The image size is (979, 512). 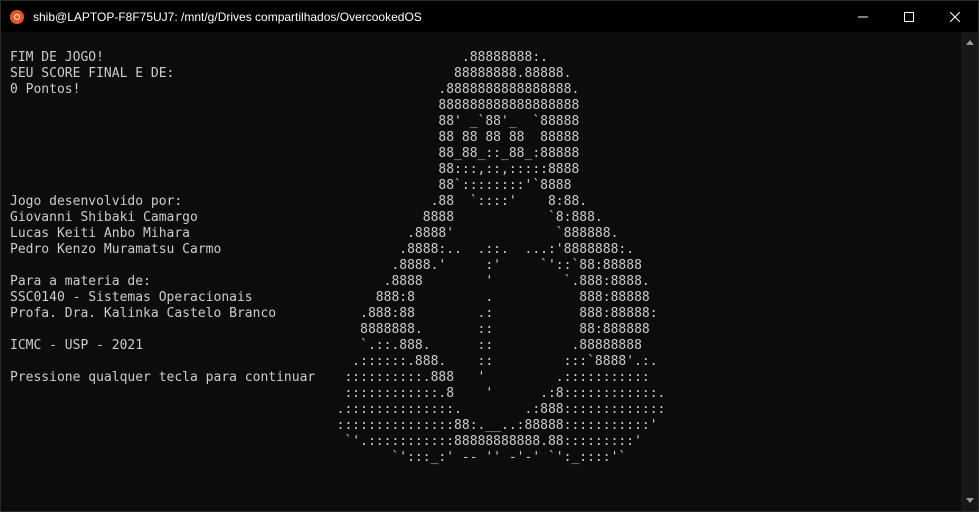 I want to click on ascii-art-line: 88_88_::_88_:88888, so click(x=450, y=153).